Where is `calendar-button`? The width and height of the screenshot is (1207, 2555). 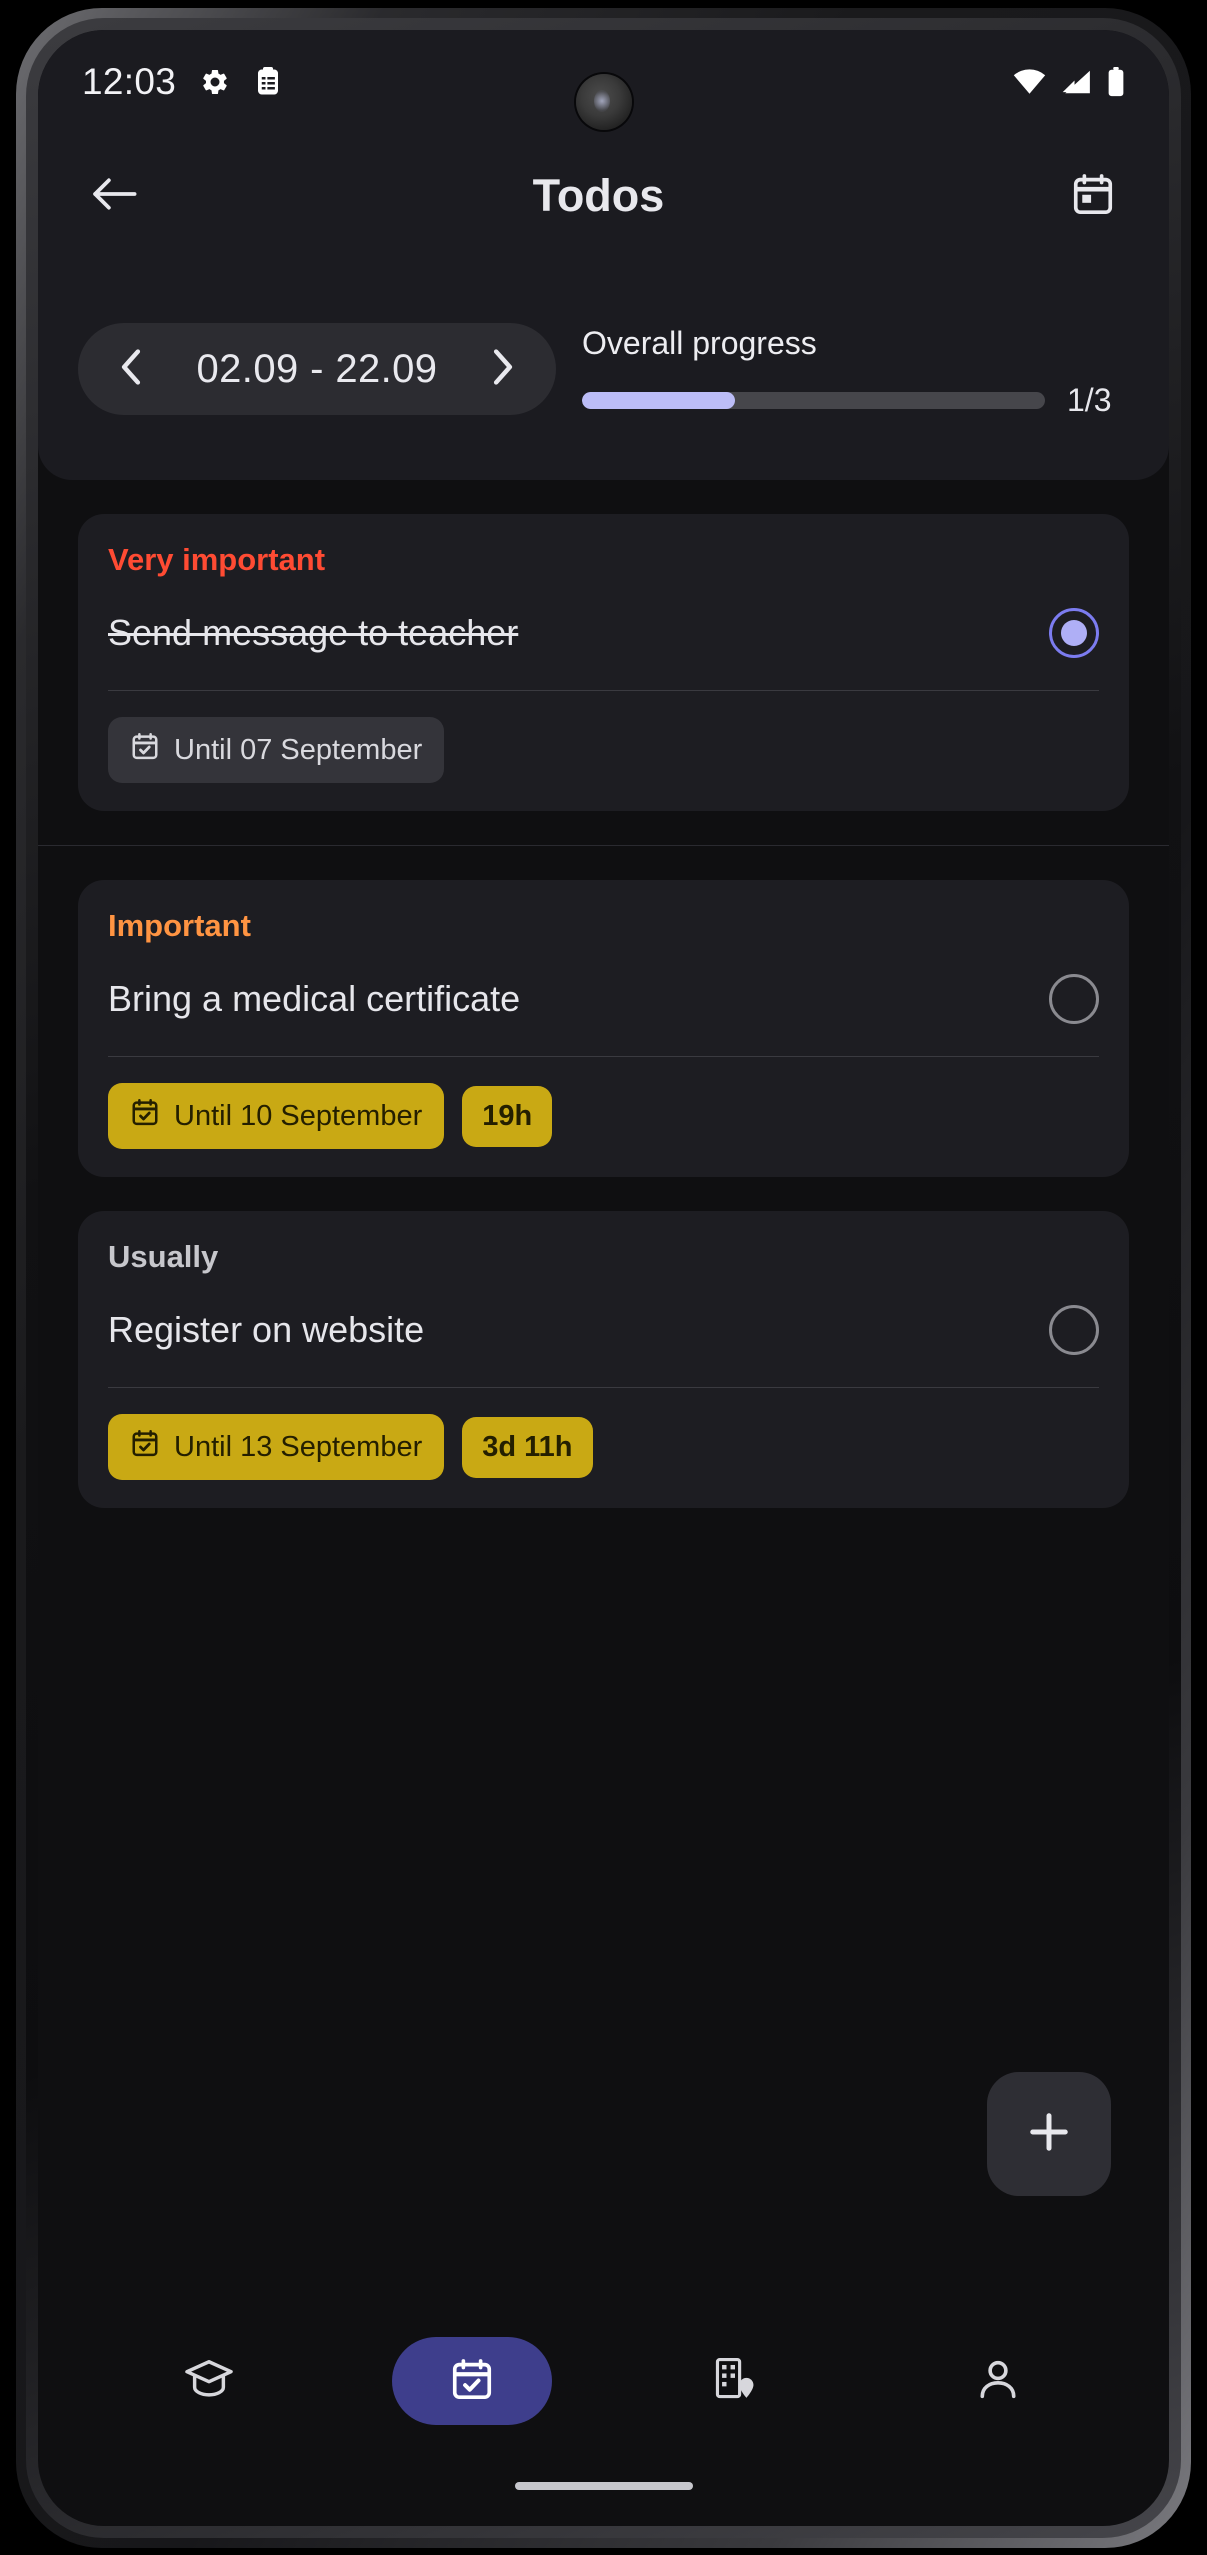
calendar-button is located at coordinates (1093, 196).